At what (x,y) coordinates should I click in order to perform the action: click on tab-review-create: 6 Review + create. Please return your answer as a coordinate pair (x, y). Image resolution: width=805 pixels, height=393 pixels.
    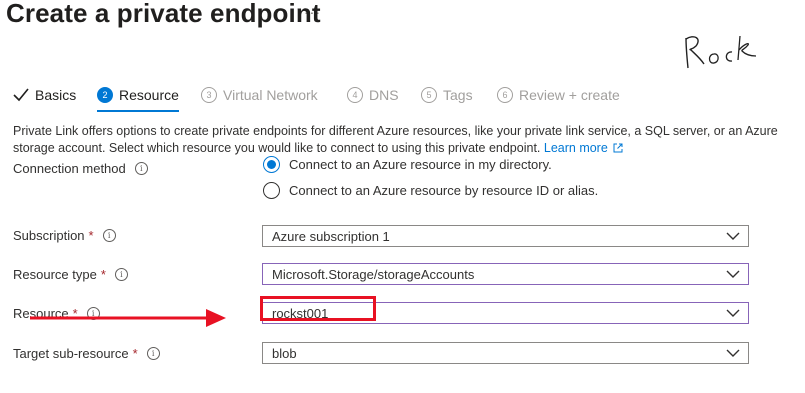
    Looking at the image, I should click on (558, 95).